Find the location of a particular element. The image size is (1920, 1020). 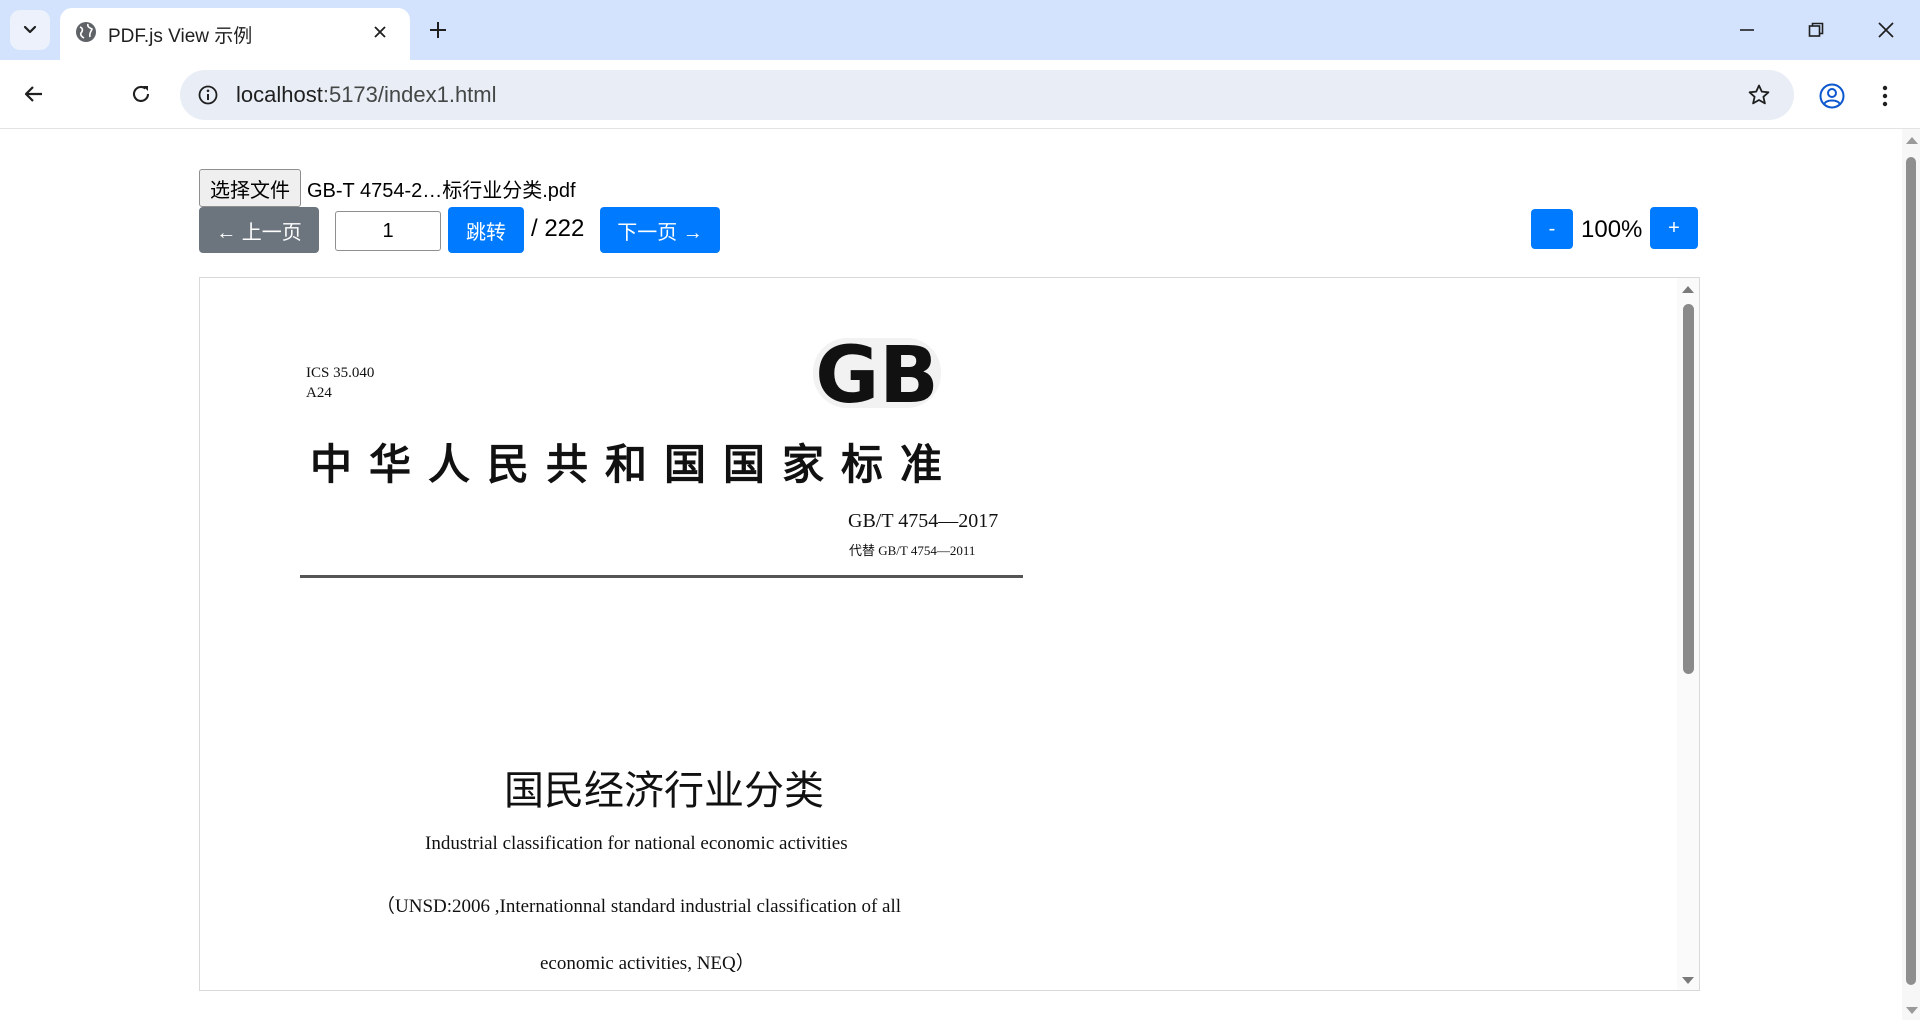

profile-button is located at coordinates (1832, 96).